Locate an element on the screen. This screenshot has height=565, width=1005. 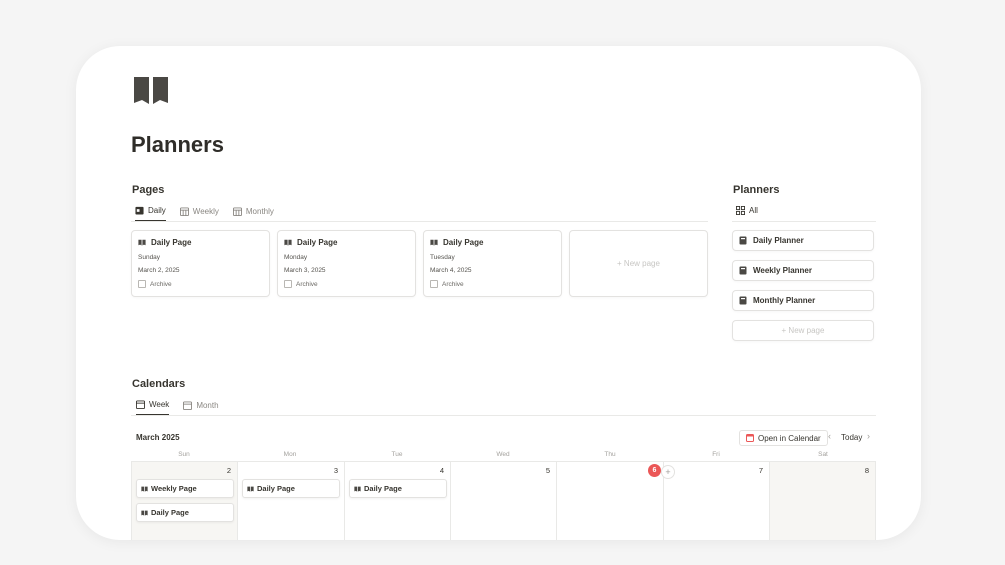
prev-week-icon: ‹ is located at coordinates (829, 436).